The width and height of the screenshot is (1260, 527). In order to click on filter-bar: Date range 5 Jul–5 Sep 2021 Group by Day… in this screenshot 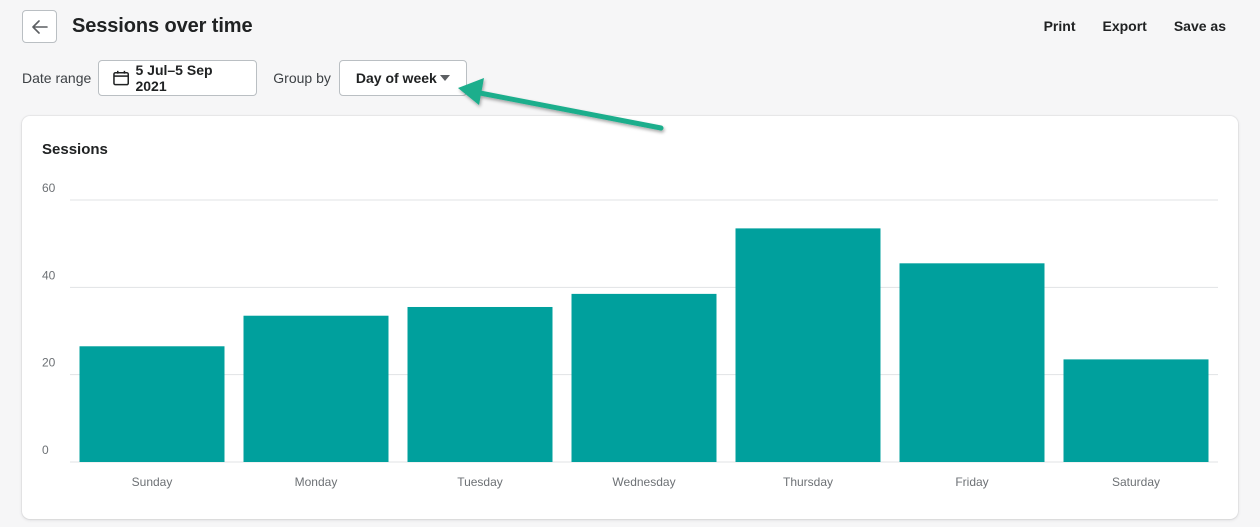, I will do `click(244, 78)`.